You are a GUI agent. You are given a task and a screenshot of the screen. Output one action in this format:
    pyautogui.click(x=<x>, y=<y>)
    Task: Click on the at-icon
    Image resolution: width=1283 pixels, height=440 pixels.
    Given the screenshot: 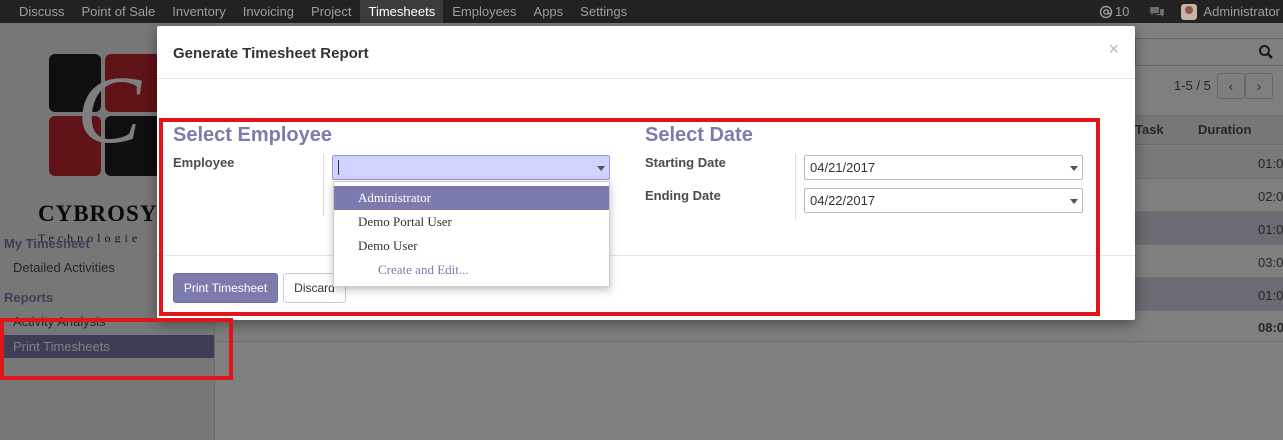 What is the action you would take?
    pyautogui.click(x=1106, y=11)
    